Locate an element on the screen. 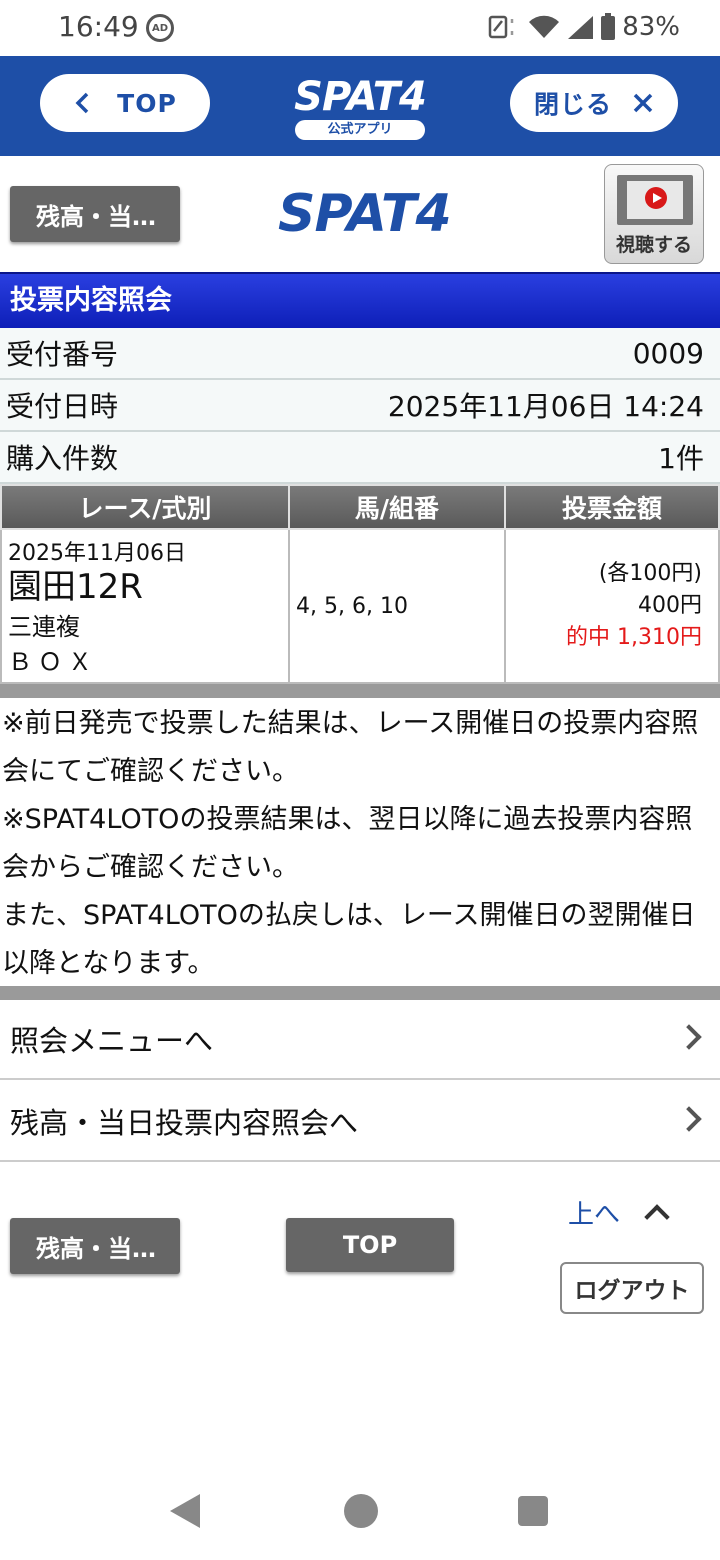 The image size is (720, 1560). amount-cell: (各100円) 400円 的中 1,310円 is located at coordinates (612, 606).